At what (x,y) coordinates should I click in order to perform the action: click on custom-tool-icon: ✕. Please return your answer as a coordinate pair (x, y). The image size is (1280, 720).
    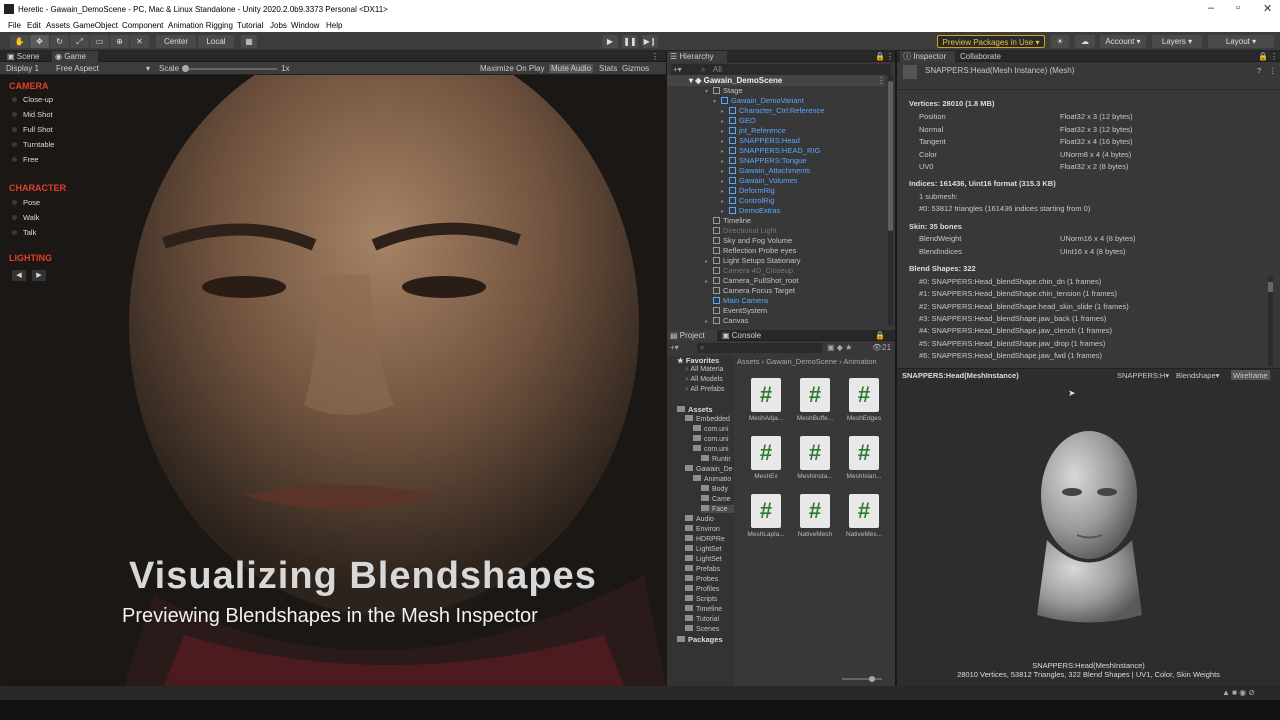
    Looking at the image, I should click on (139, 41).